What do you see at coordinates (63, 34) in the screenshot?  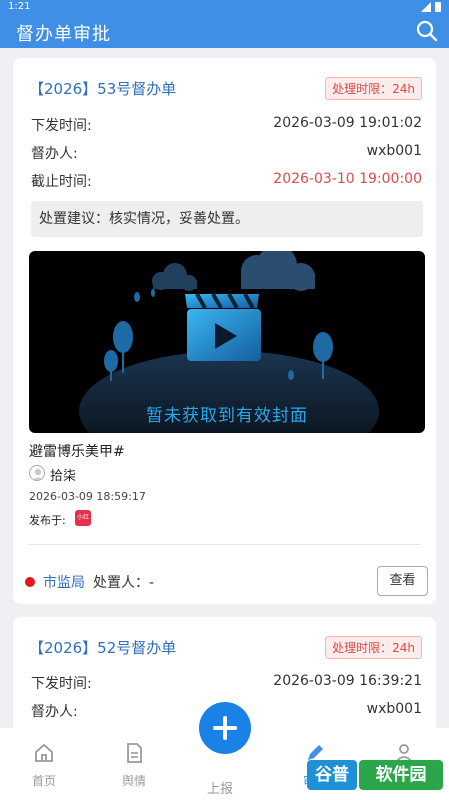 I see `page-title: 督办单审批` at bounding box center [63, 34].